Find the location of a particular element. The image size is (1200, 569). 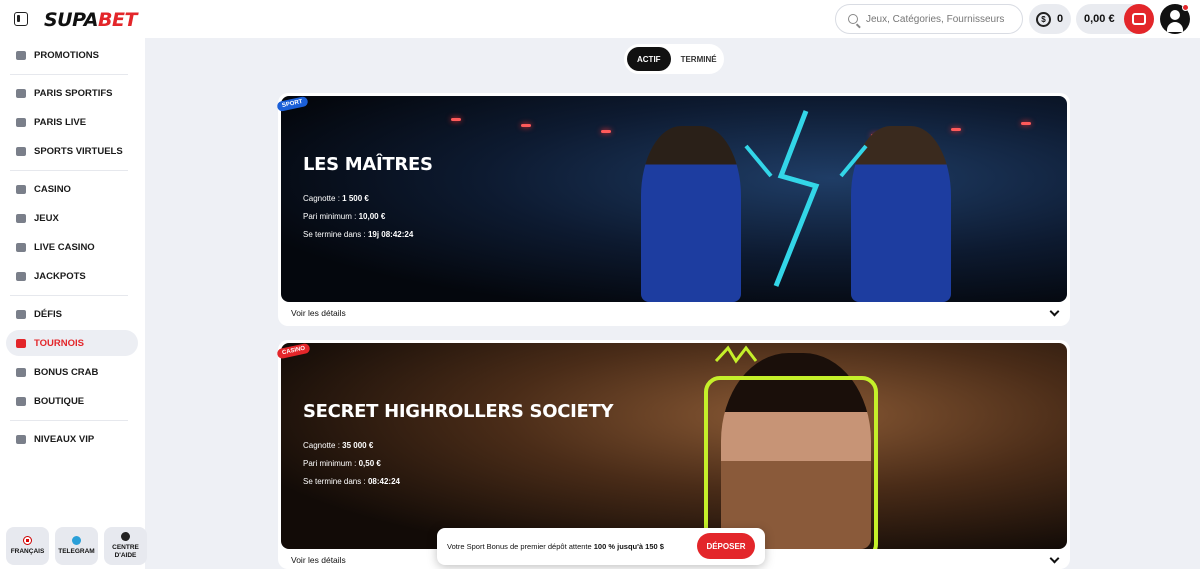

sidebar-item-label: PARIS SPORTIFS is located at coordinates (73, 93).